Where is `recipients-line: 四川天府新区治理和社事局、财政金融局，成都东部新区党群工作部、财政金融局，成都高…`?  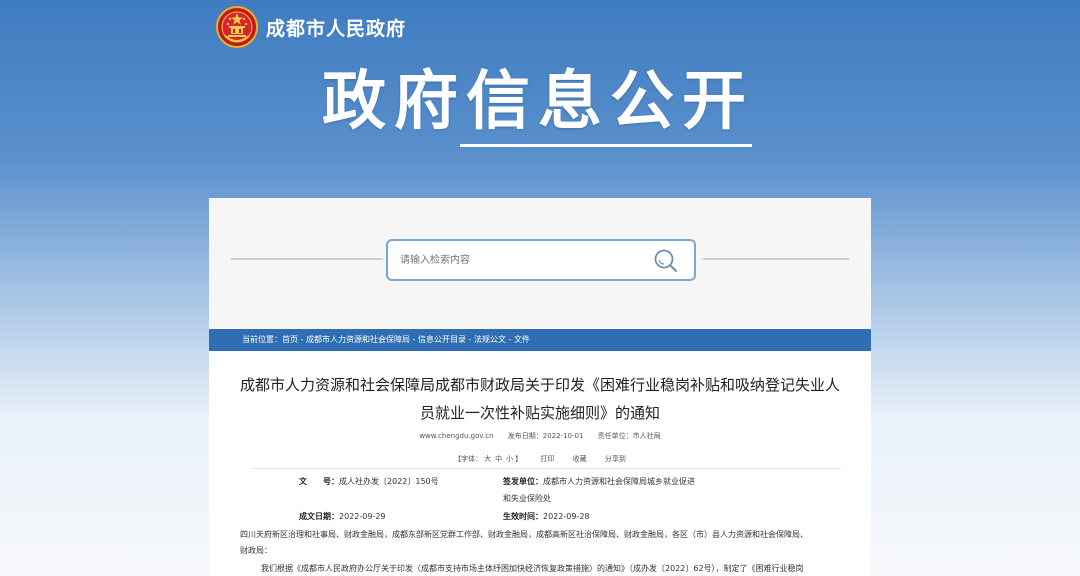 recipients-line: 四川天府新区治理和社事局、财政金融局，成都东部新区党群工作部、财政金融局，成都高… is located at coordinates (524, 534).